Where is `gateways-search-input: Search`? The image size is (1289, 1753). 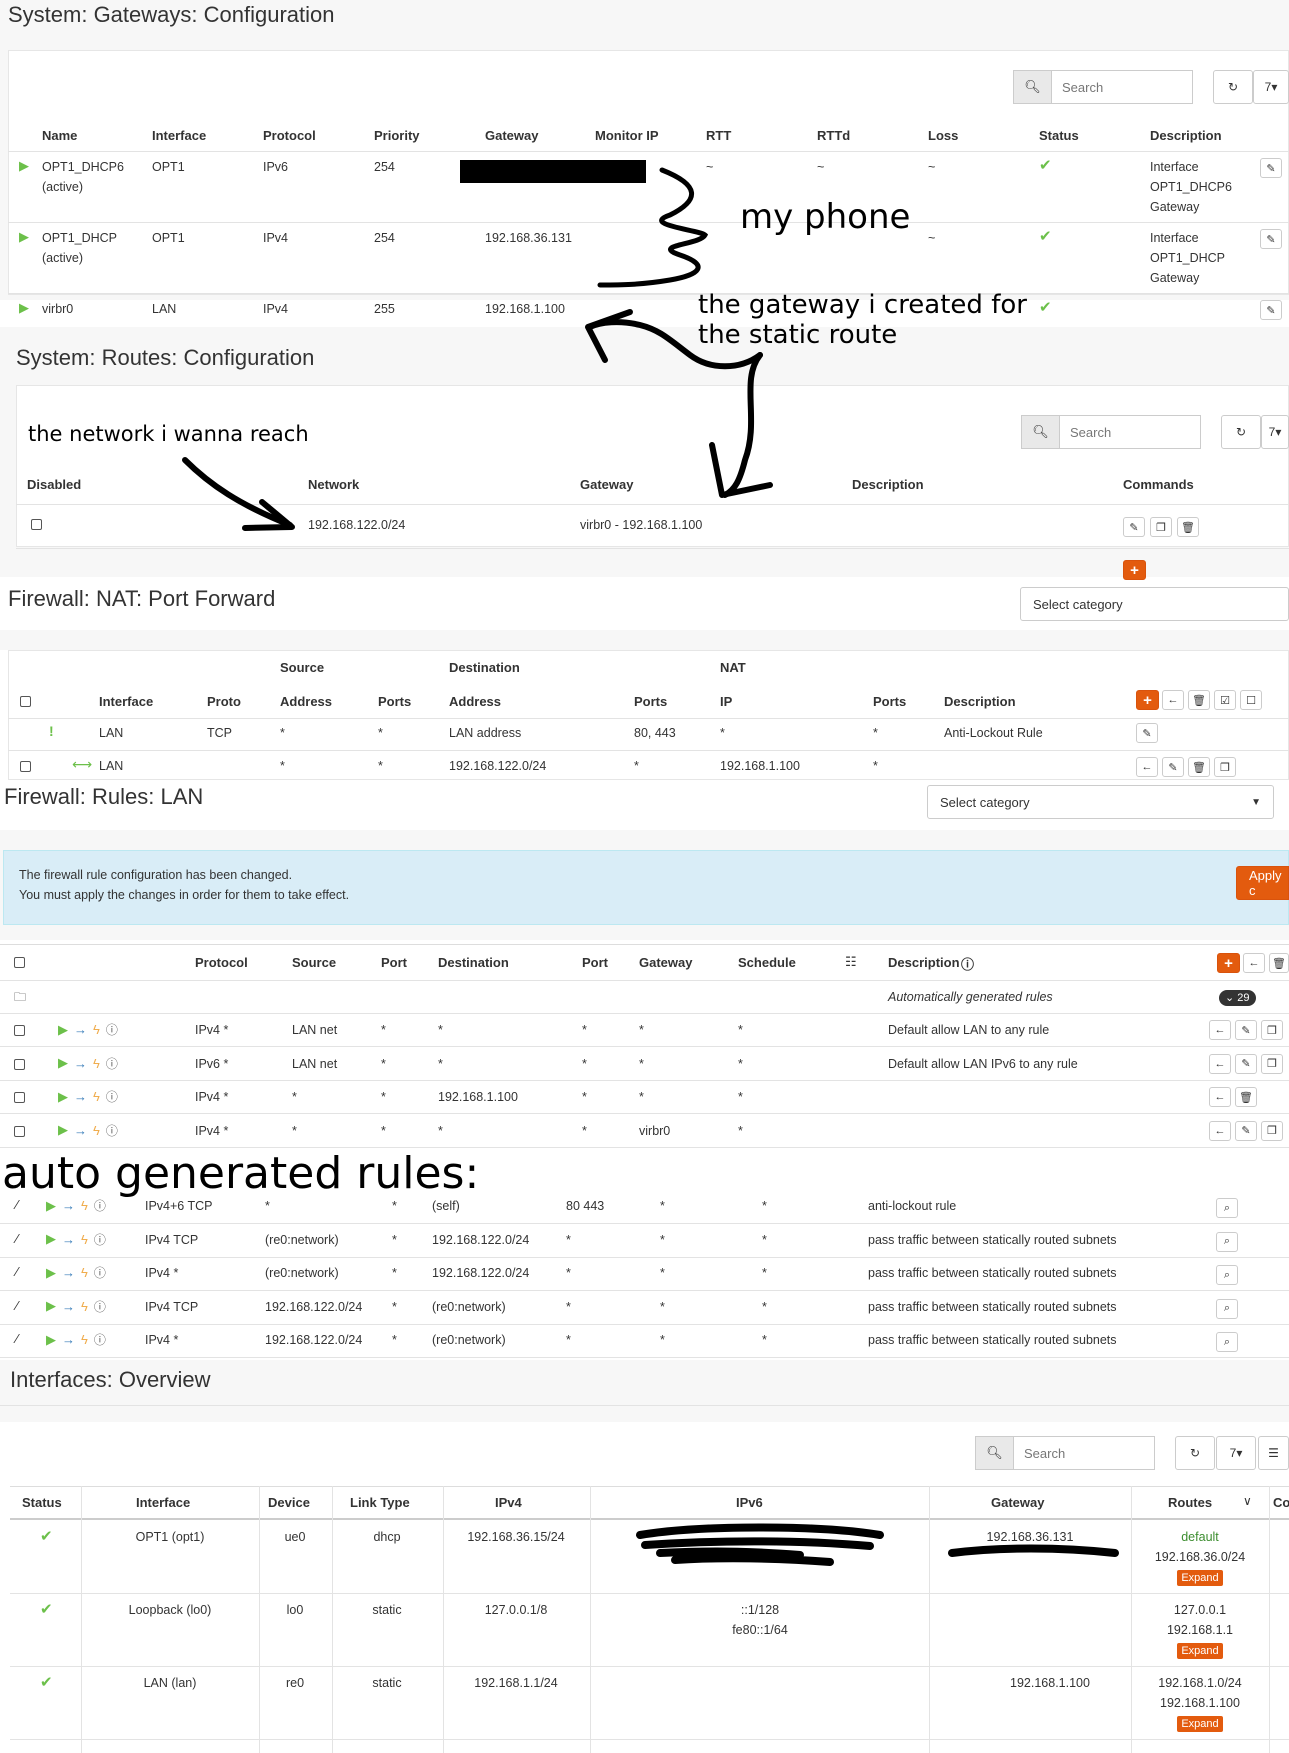
gateways-search-input: Search is located at coordinates (1077, 87).